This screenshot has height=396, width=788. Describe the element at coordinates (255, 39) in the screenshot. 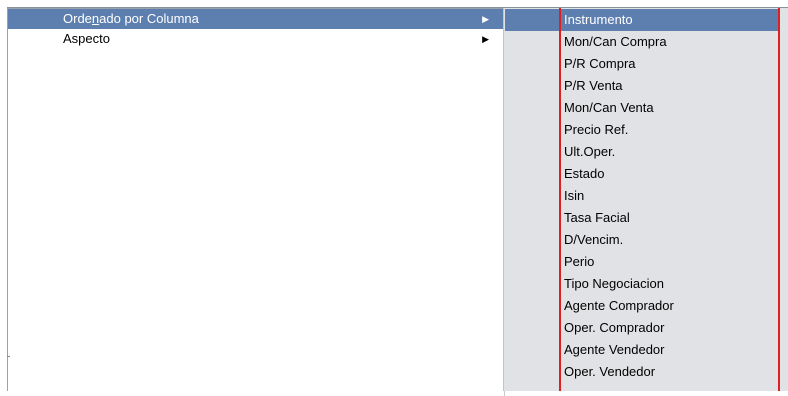

I see `menu-item-aspecto: Aspecto ▶` at that location.